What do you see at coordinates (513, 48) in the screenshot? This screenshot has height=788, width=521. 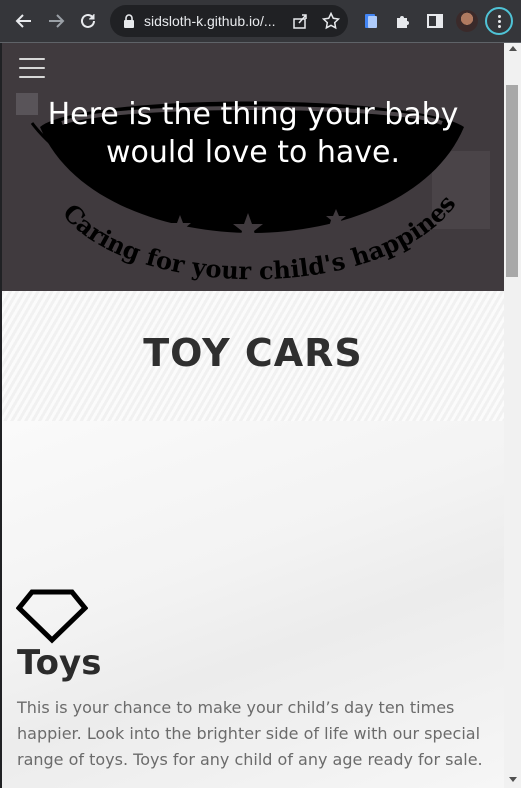 I see `scroll-up-arrow-icon` at bounding box center [513, 48].